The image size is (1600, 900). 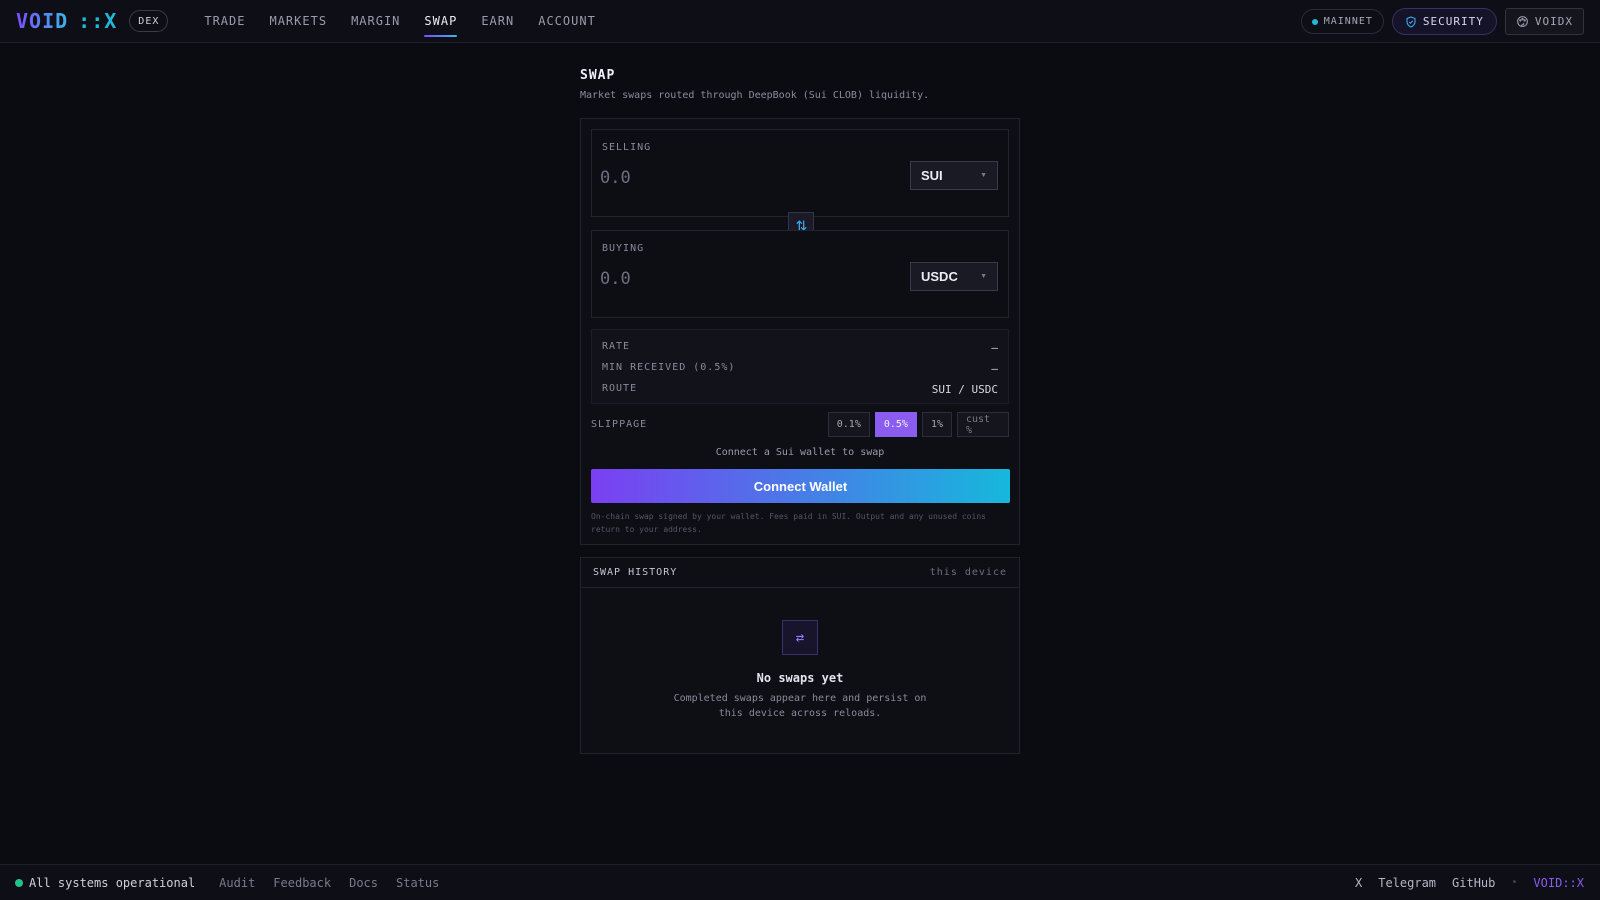 I want to click on buying-label: BUYING, so click(x=623, y=248).